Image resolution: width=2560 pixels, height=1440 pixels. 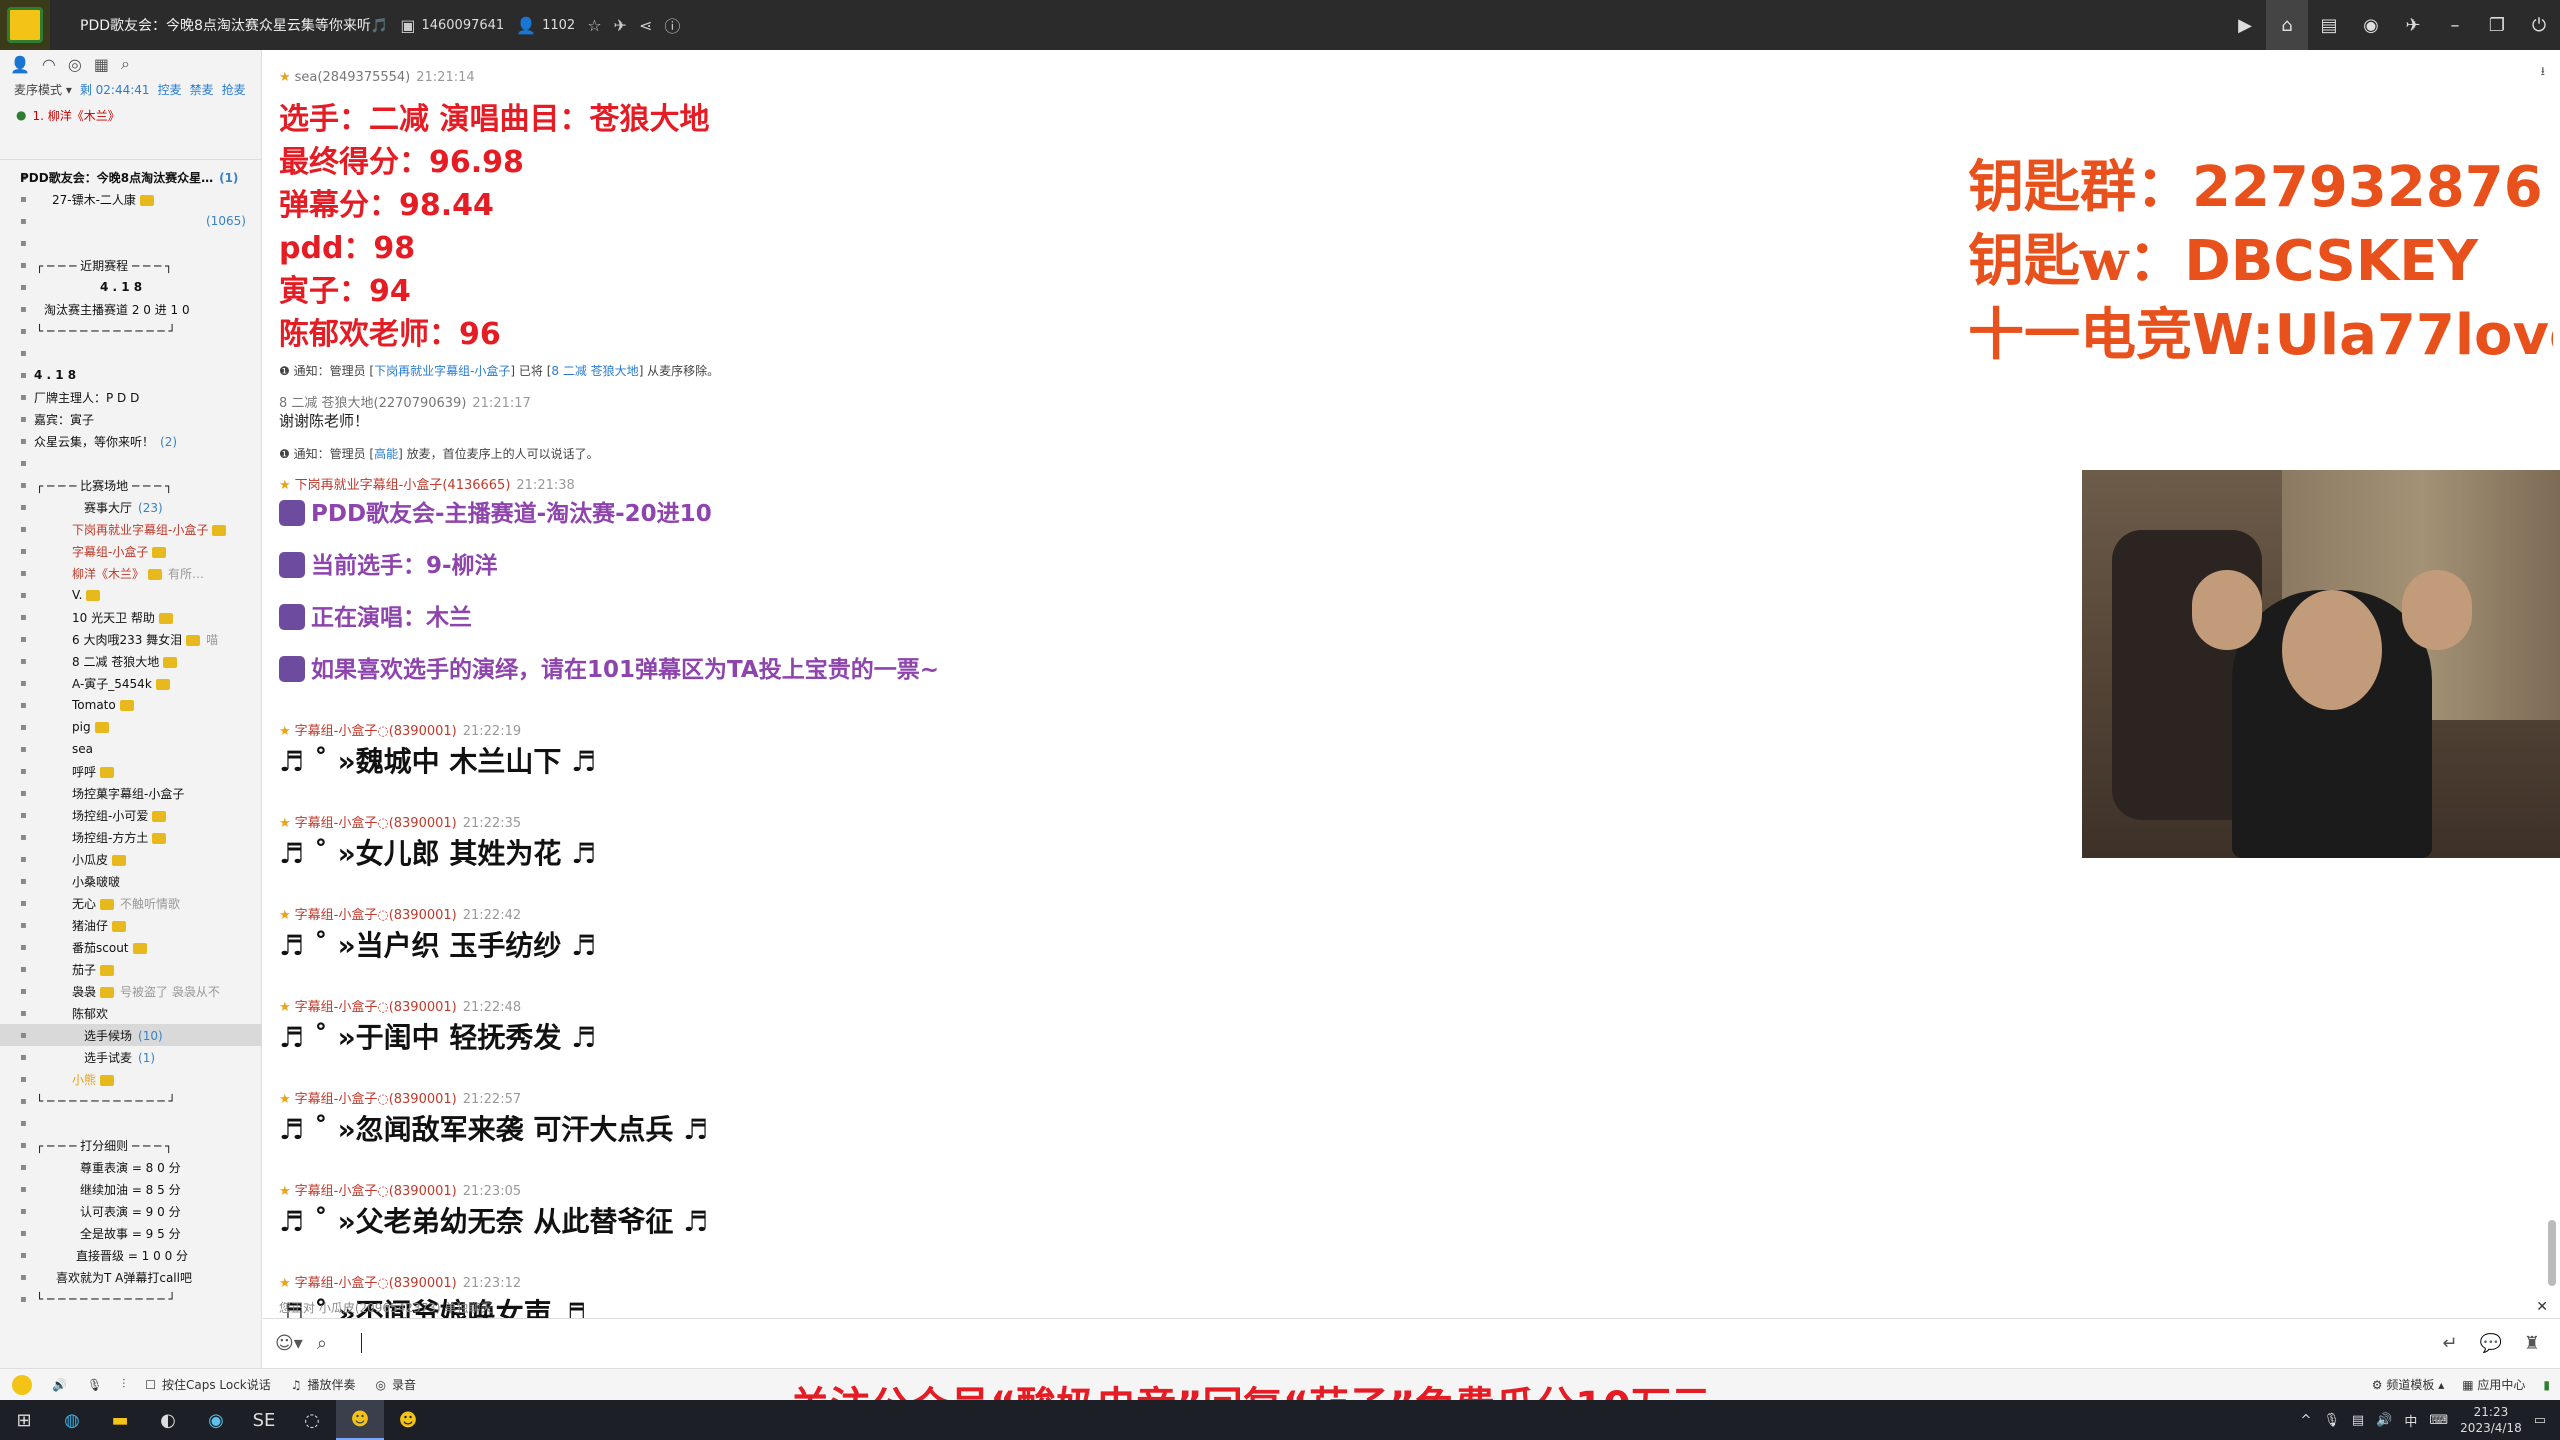 I want to click on chevron-up-icon: ^, so click(x=2305, y=1420).